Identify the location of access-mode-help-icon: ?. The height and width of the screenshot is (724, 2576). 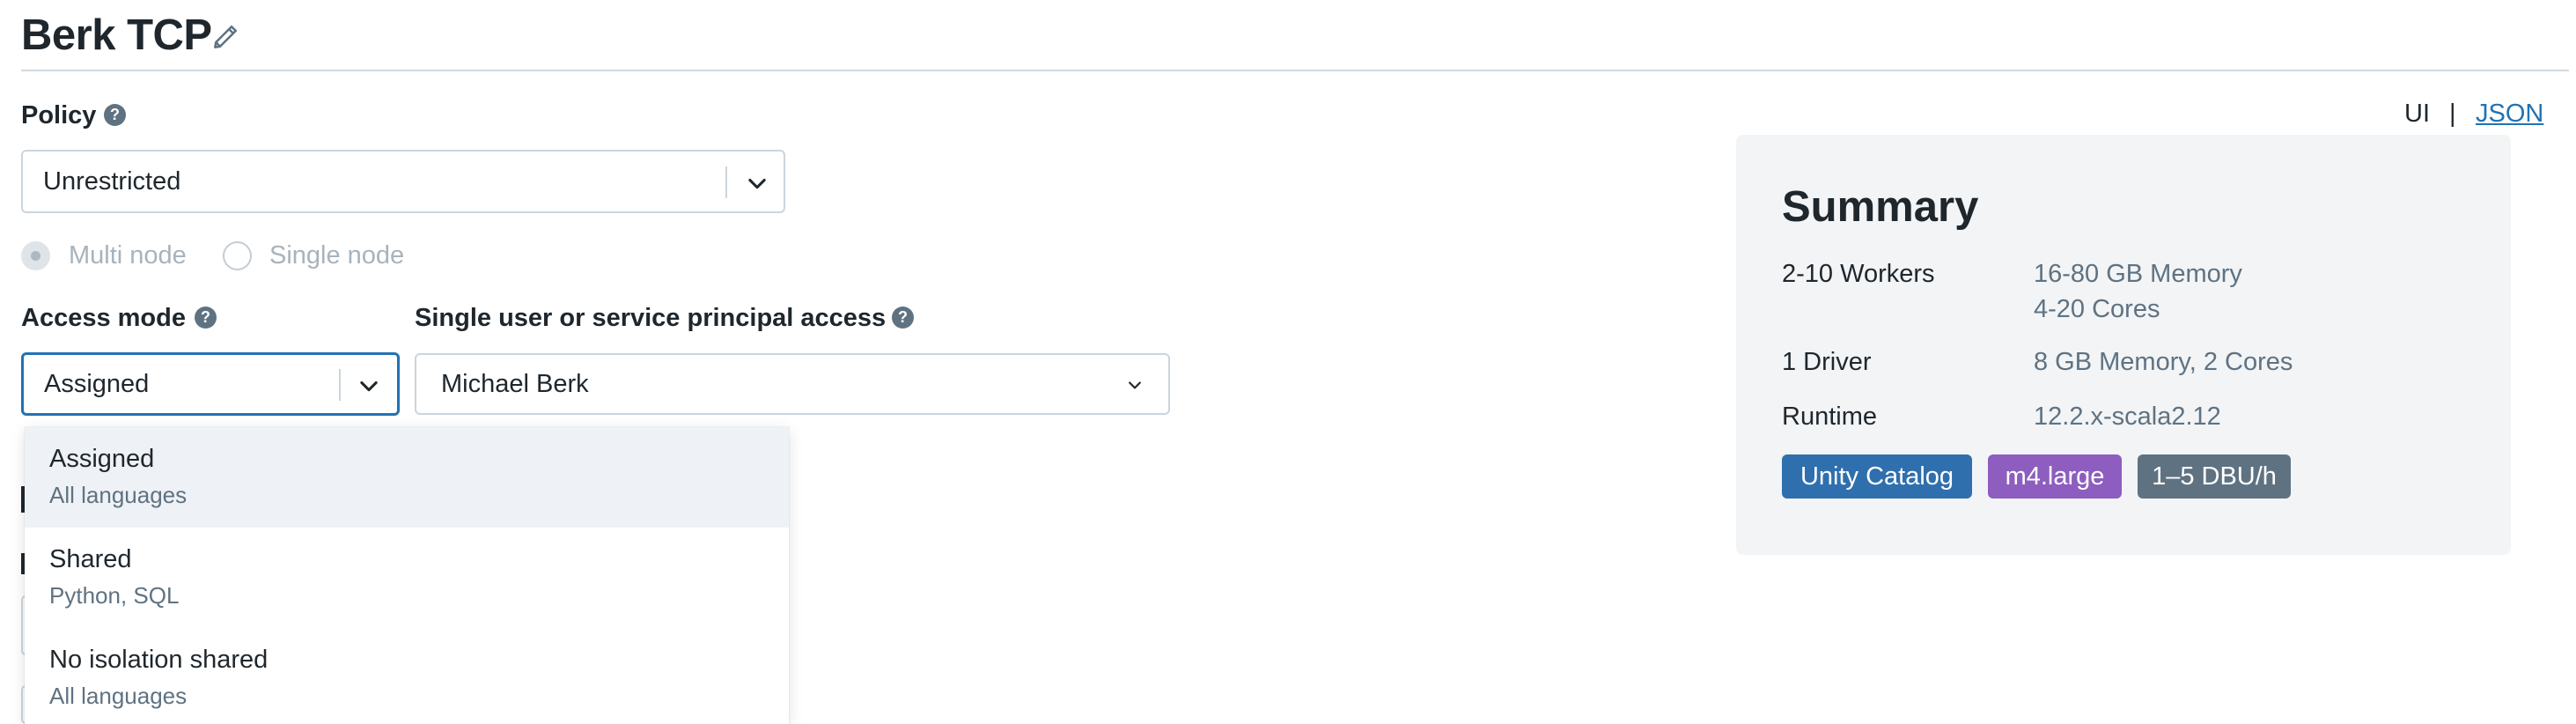
(206, 318).